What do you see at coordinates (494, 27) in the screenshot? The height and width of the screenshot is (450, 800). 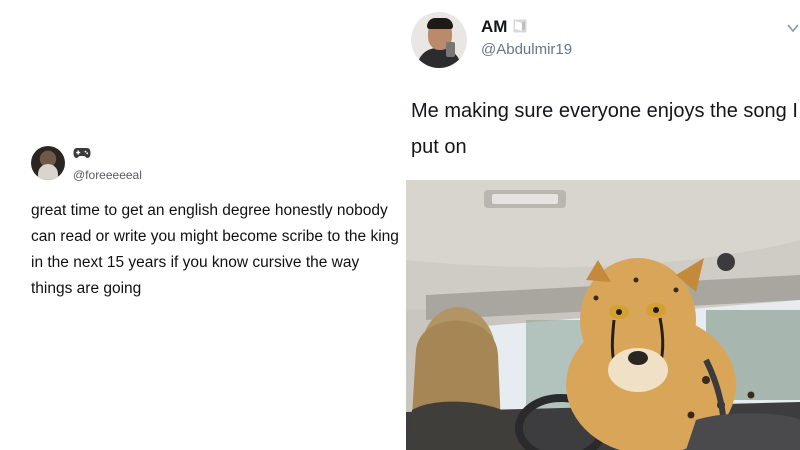 I see `display-name: AM` at bounding box center [494, 27].